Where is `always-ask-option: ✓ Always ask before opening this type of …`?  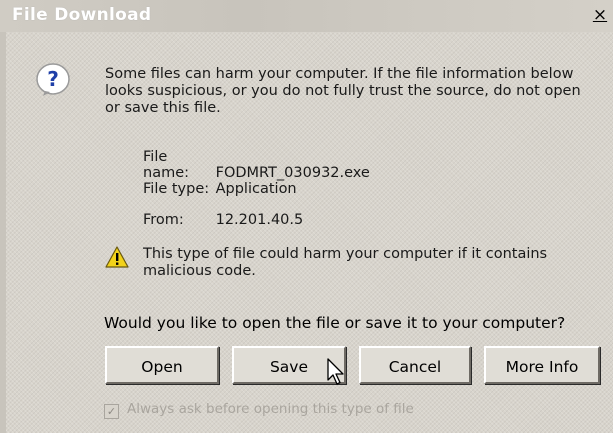 always-ask-option: ✓ Always ask before opening this type of … is located at coordinates (259, 410).